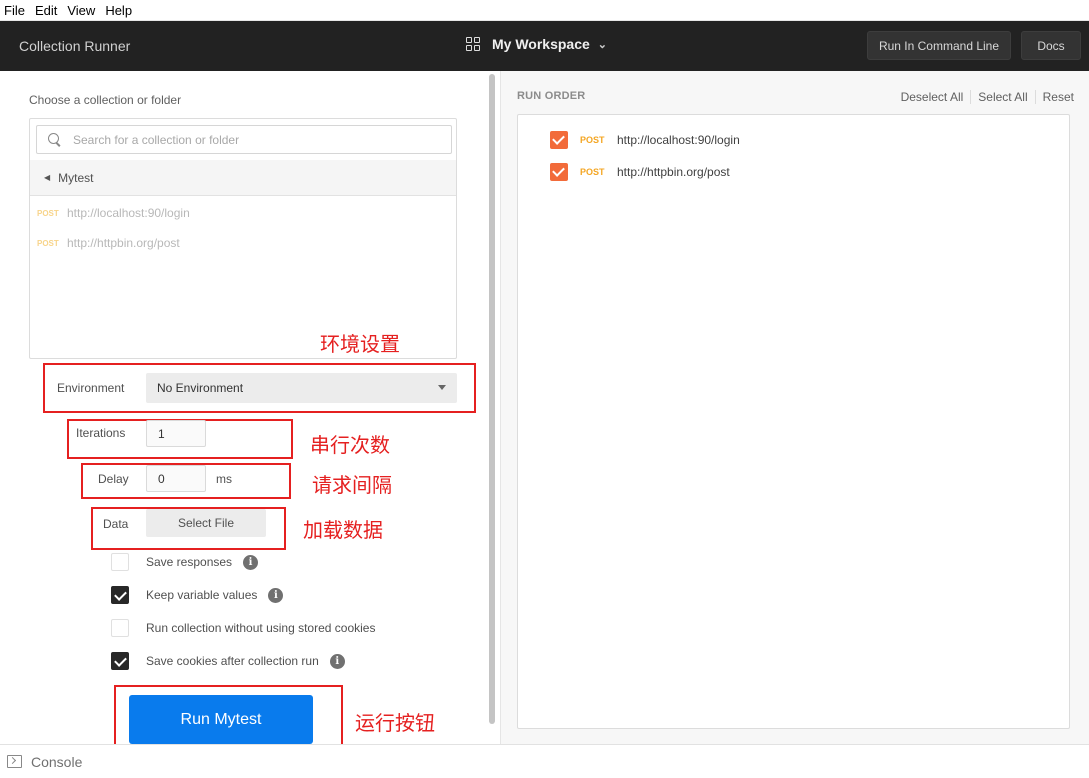  I want to click on annotation-run: 运行按钮, so click(395, 723).